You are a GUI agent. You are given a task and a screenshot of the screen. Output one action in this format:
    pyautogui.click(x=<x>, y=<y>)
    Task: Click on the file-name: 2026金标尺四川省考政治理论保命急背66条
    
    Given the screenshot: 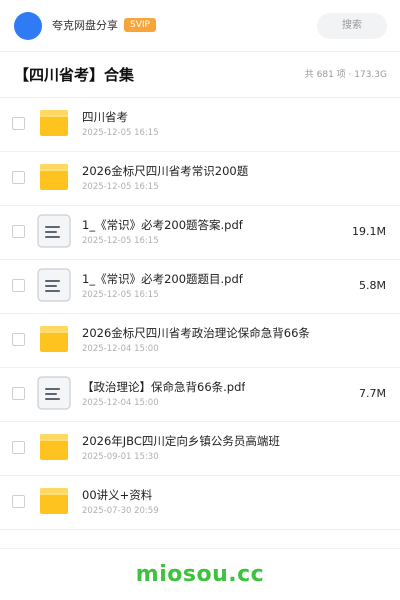 What is the action you would take?
    pyautogui.click(x=196, y=333)
    